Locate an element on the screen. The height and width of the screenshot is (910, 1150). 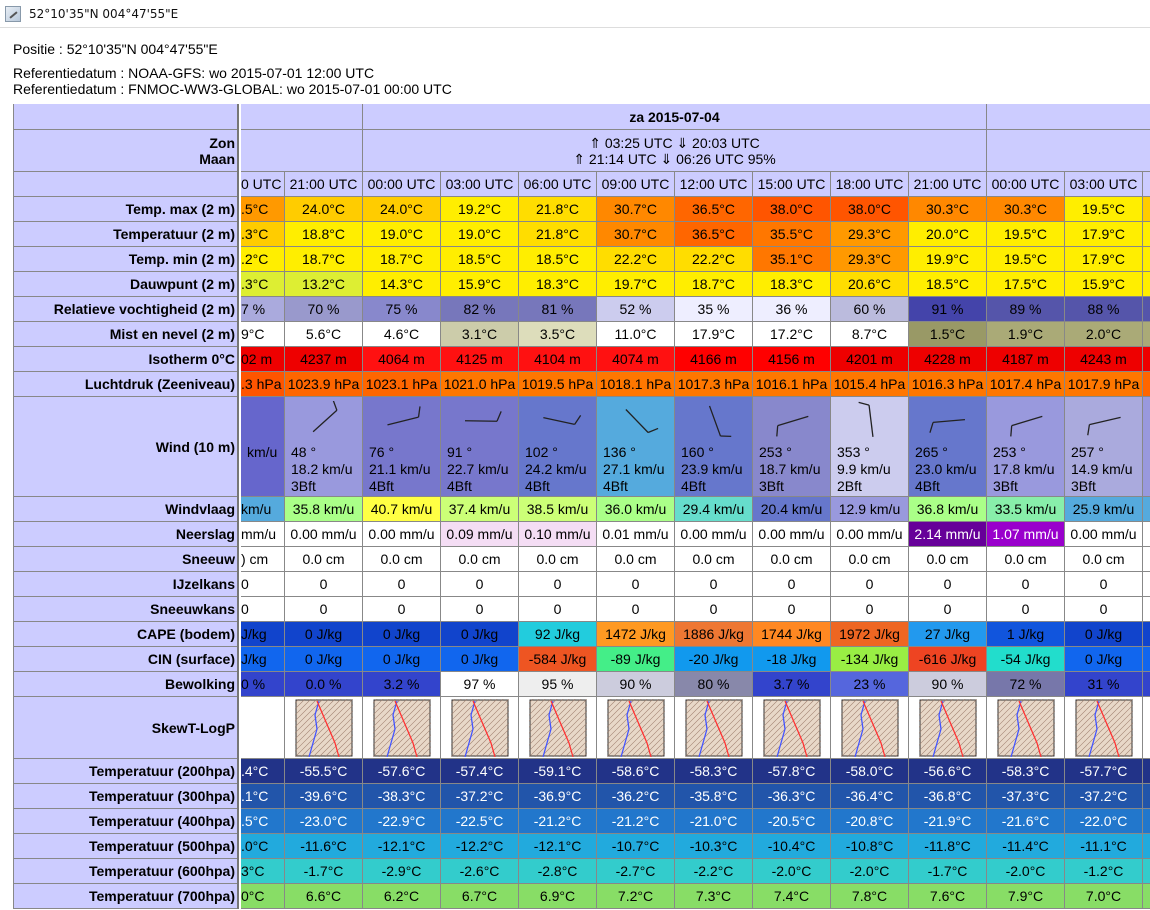
cell: 72 % is located at coordinates (1026, 684).